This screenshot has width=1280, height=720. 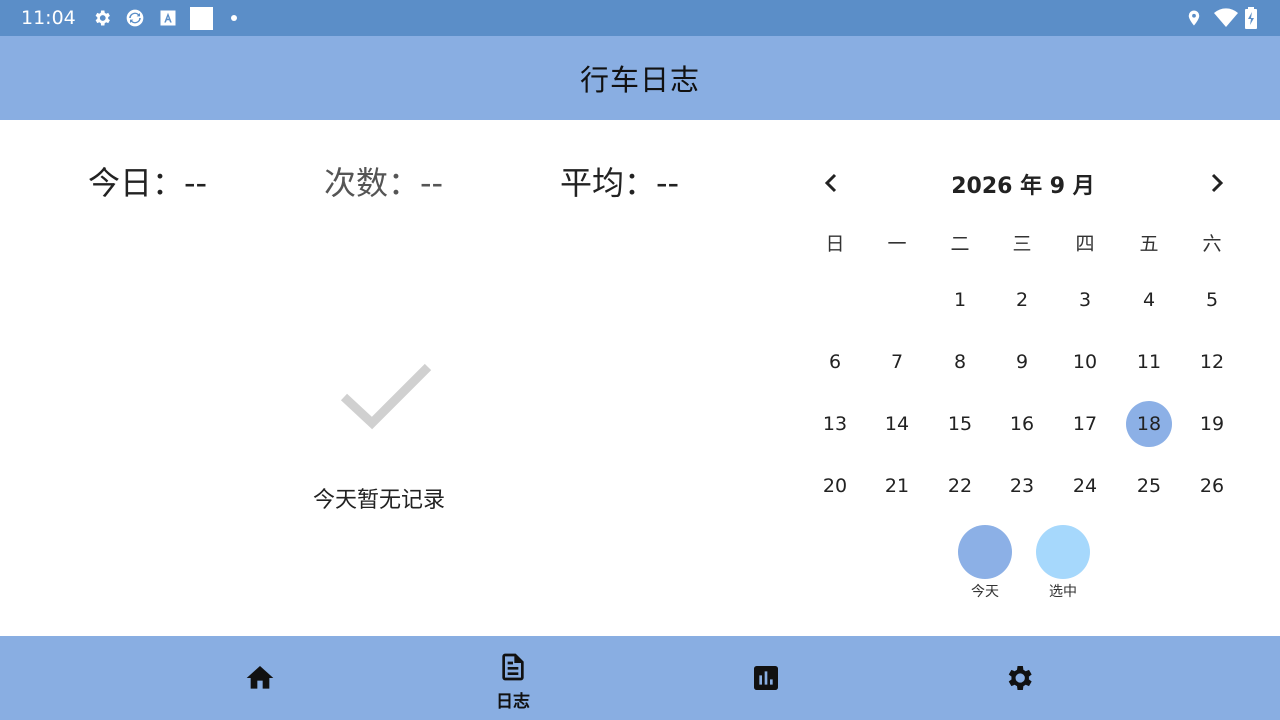 I want to click on calendar-day: 10, so click(x=1085, y=362).